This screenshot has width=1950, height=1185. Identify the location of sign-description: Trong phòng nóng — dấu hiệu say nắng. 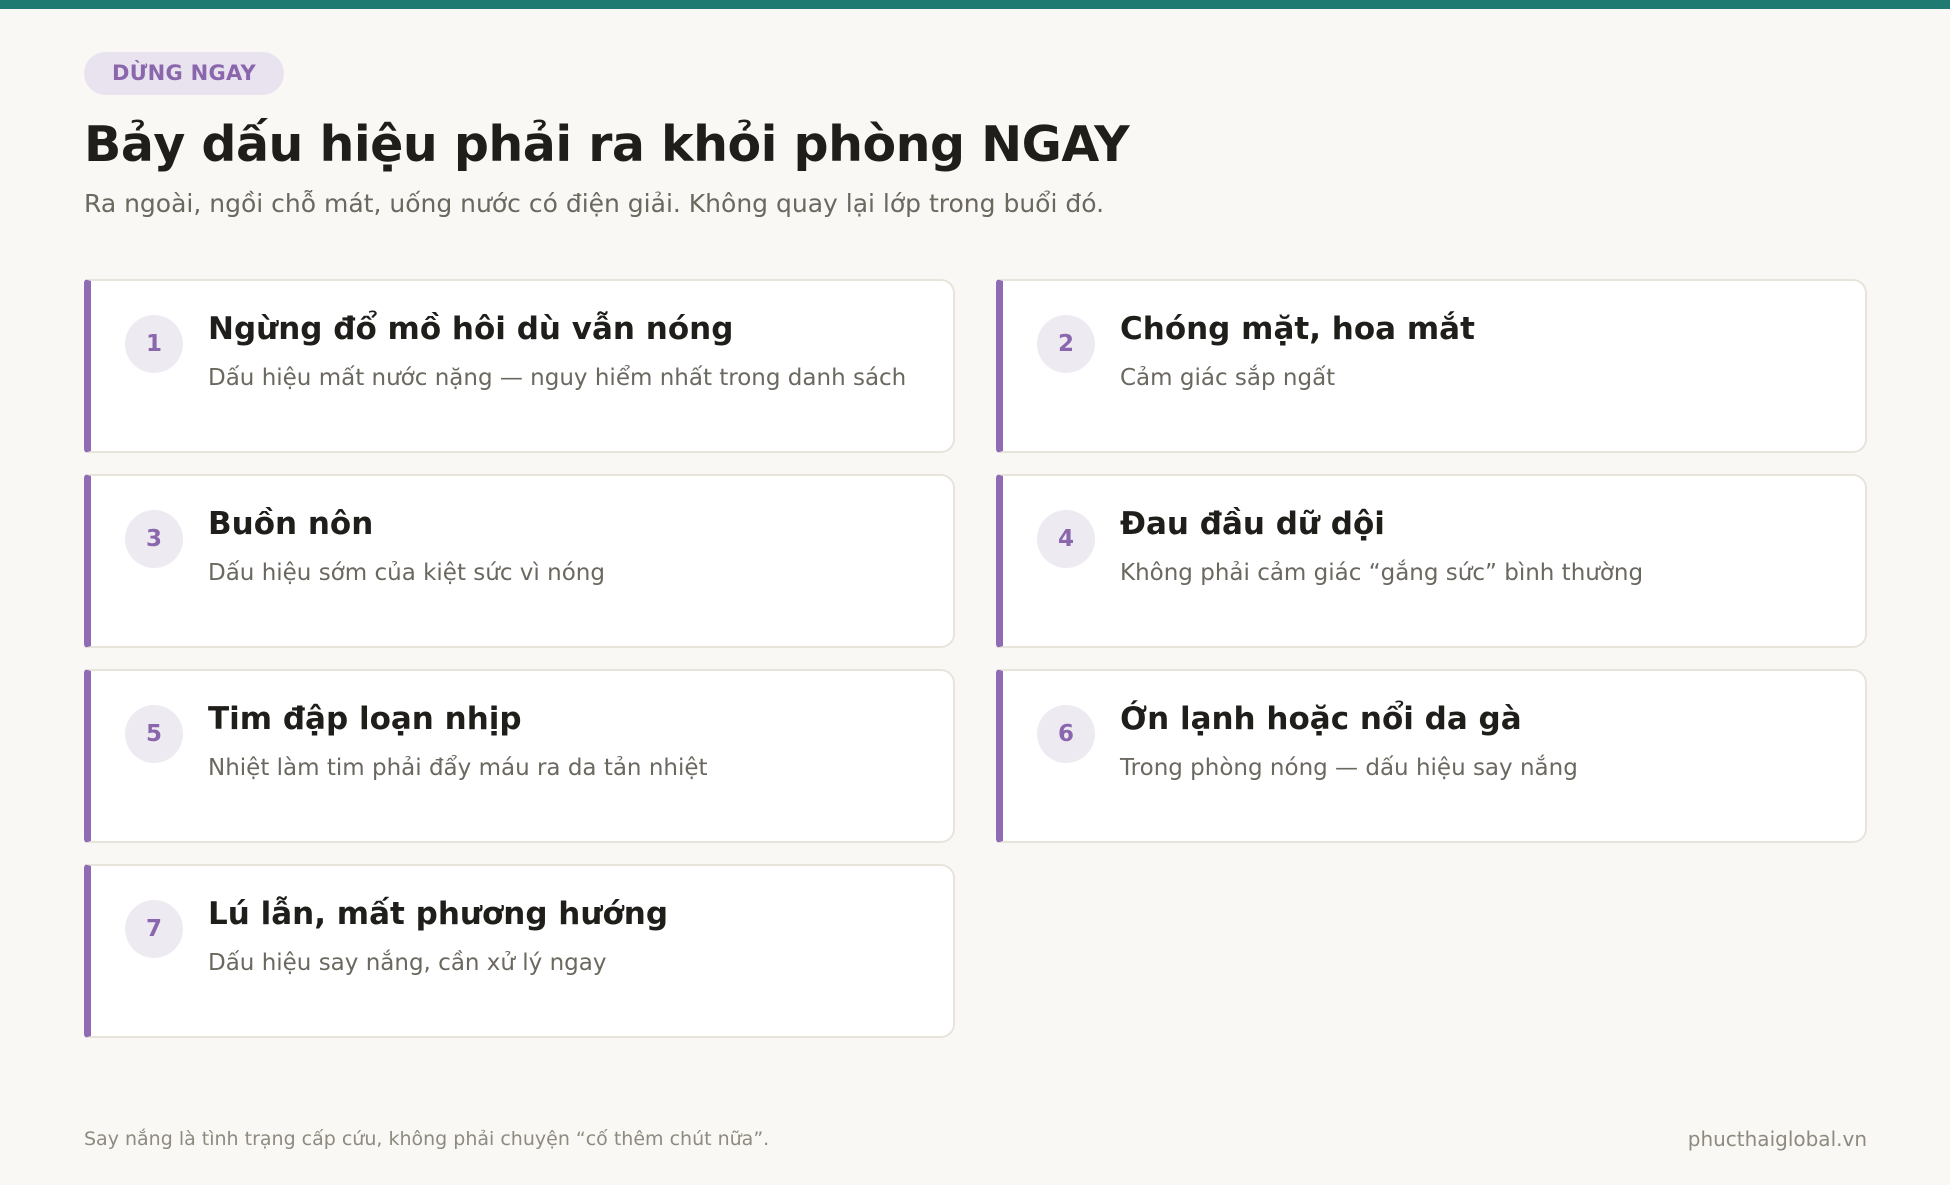
(1349, 768).